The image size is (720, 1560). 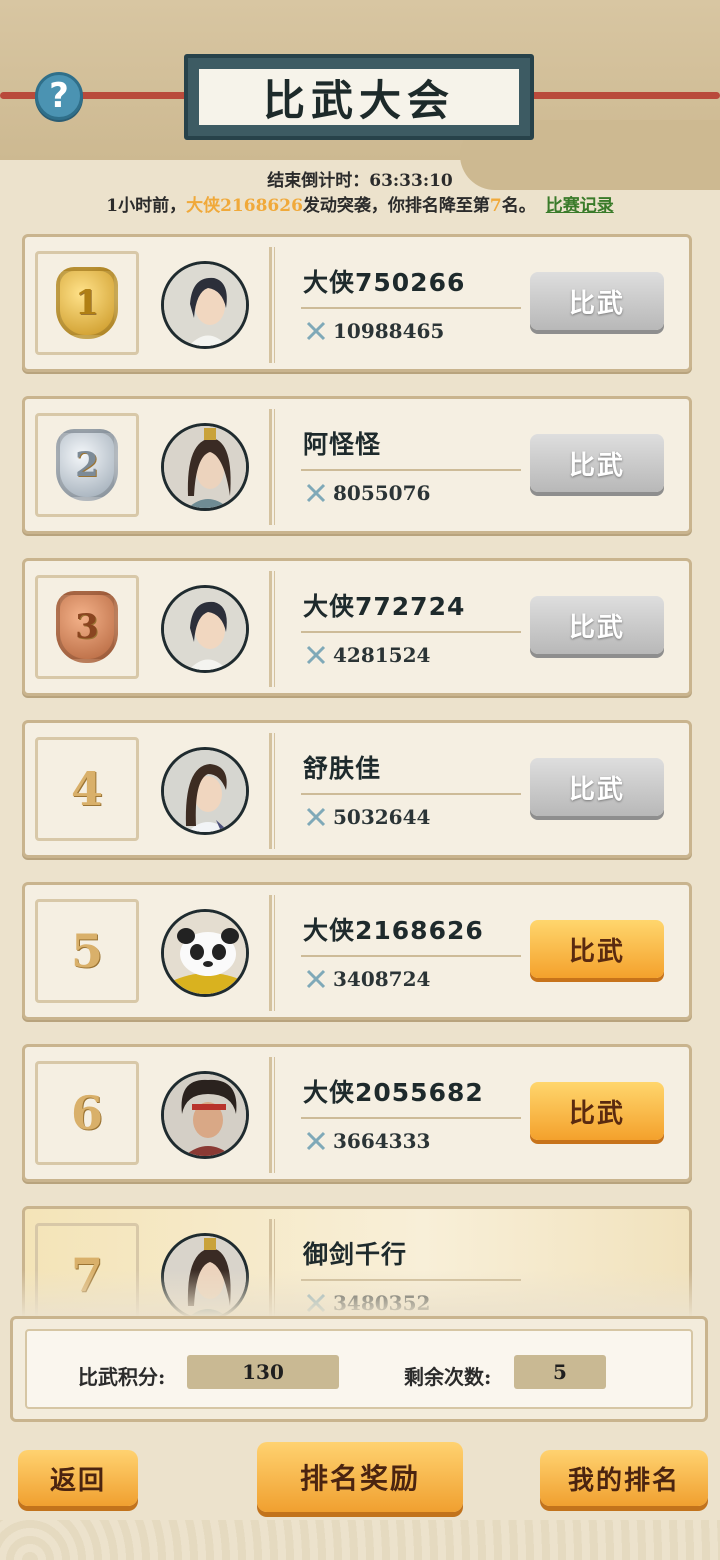 I want to click on rank-badge: 3, so click(x=87, y=627).